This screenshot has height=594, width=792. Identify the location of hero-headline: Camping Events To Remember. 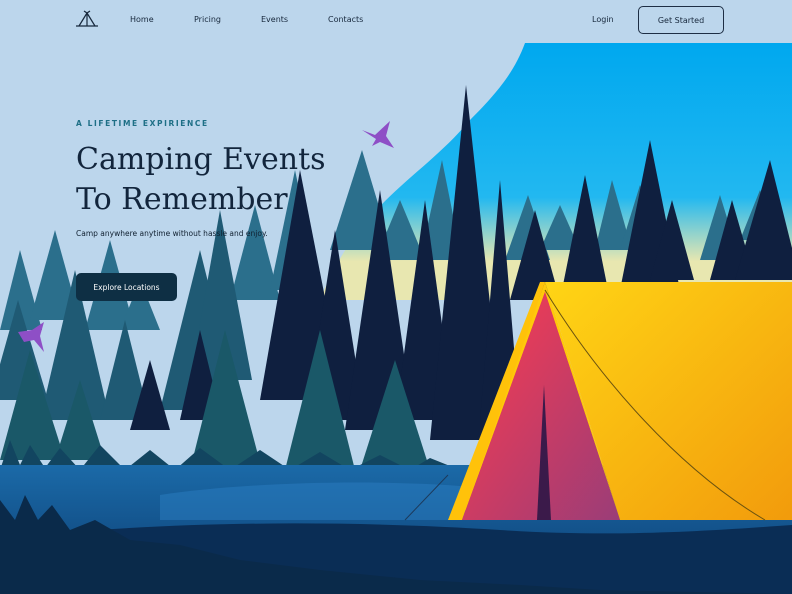
(226, 180).